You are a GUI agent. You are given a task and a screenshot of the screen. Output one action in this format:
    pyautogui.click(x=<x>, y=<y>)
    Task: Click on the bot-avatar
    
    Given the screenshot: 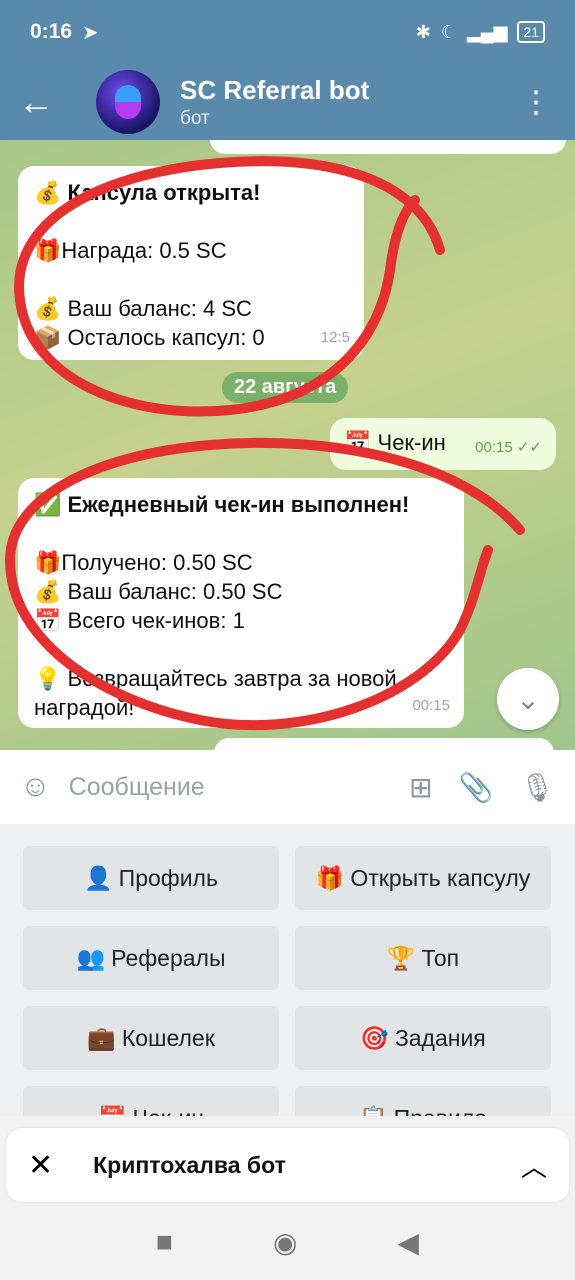 What is the action you would take?
    pyautogui.click(x=128, y=102)
    